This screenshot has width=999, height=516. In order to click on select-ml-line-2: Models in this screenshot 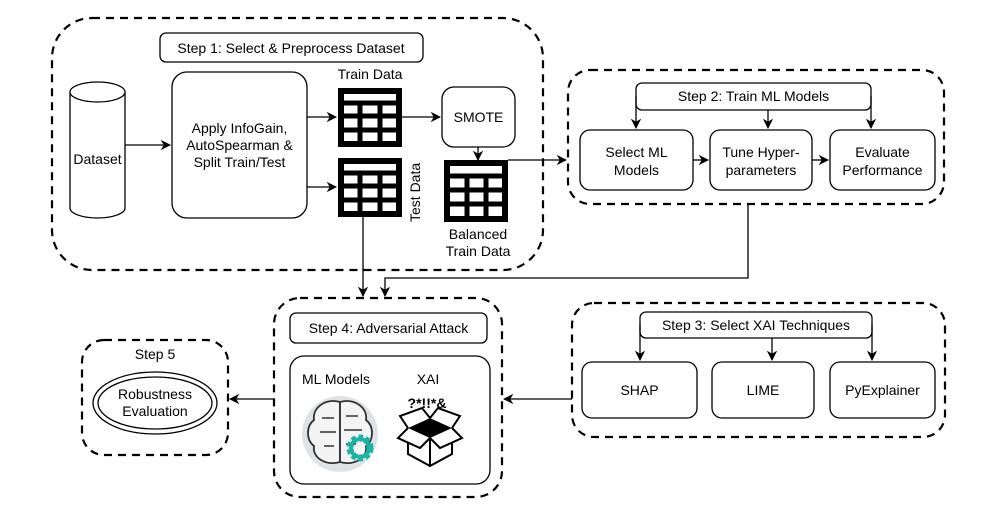, I will do `click(636, 170)`.